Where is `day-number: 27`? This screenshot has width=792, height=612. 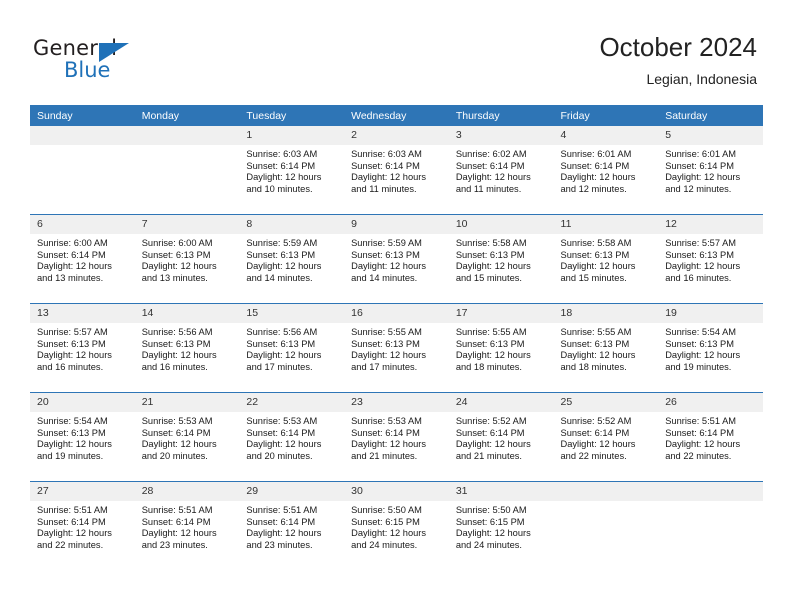 day-number: 27 is located at coordinates (82, 491).